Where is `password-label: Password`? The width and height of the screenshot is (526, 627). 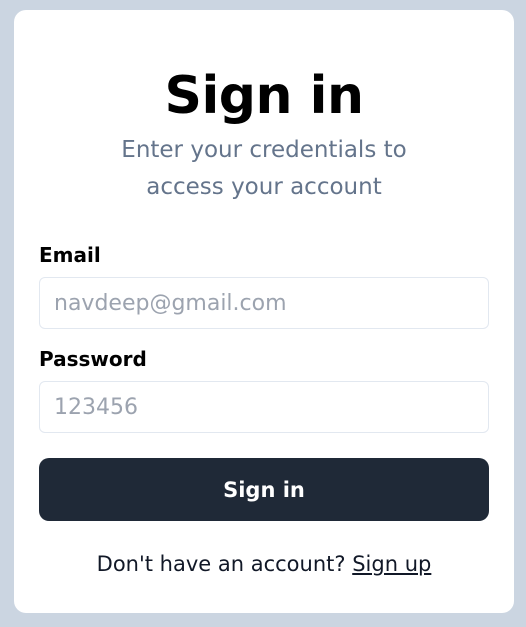 password-label: Password is located at coordinates (93, 359).